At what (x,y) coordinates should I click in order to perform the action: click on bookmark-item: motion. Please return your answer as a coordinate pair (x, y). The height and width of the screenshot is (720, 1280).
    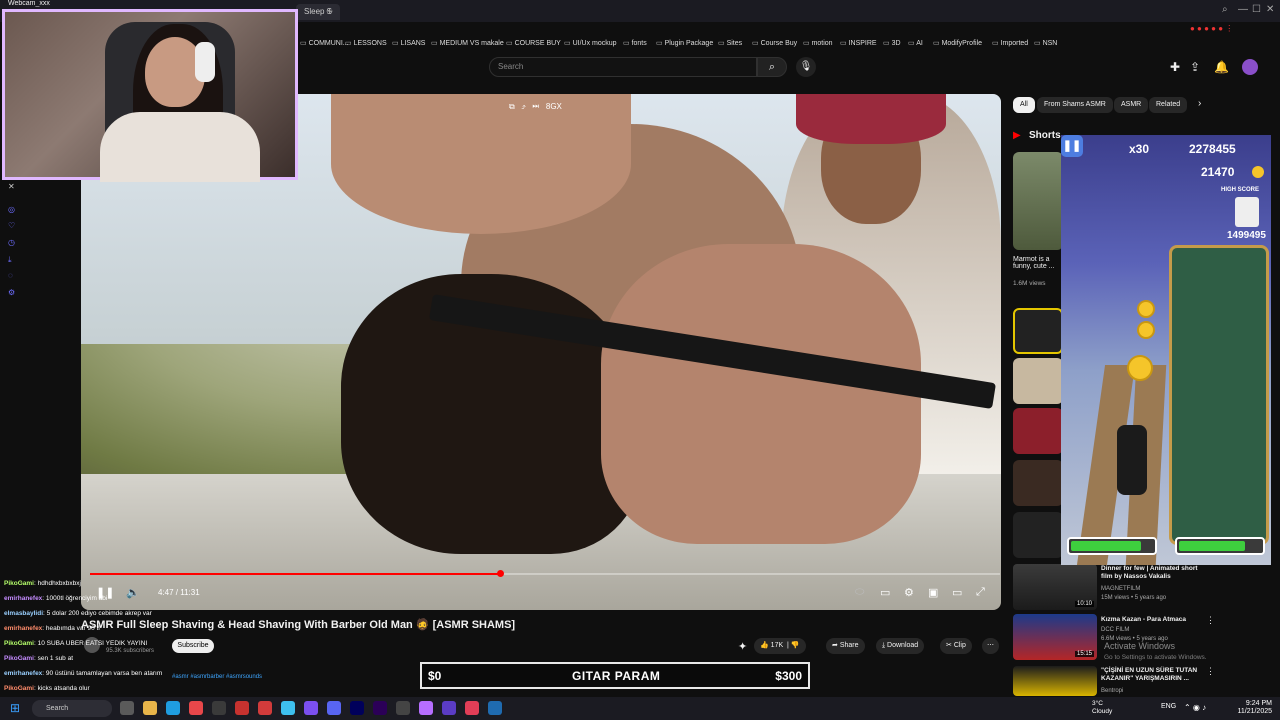
    Looking at the image, I should click on (818, 43).